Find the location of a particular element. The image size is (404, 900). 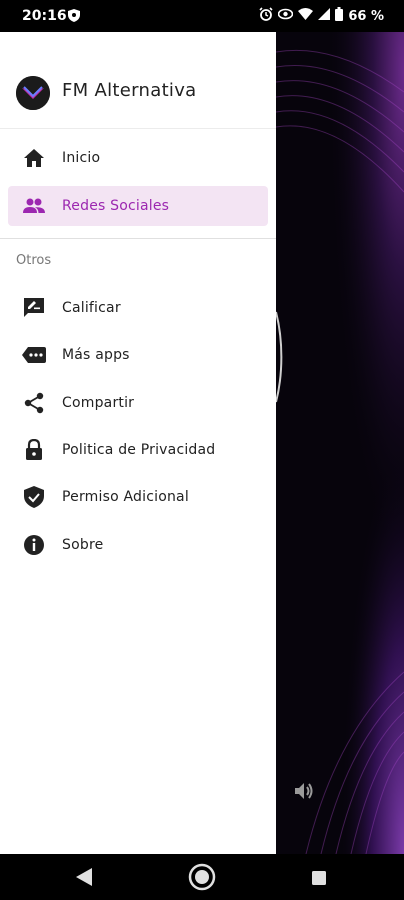

system-nav-bar is located at coordinates (202, 877).